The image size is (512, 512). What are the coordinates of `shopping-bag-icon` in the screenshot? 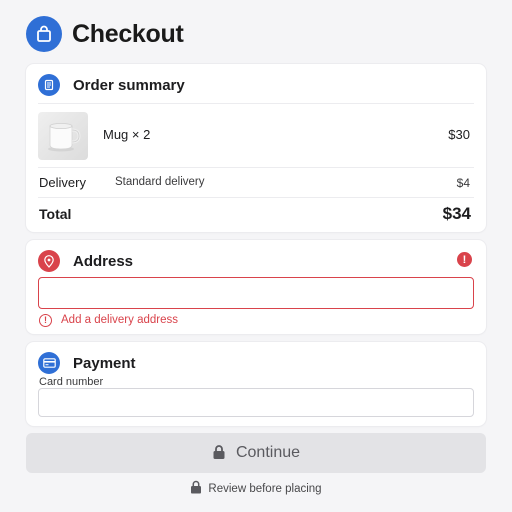 It's located at (44, 34).